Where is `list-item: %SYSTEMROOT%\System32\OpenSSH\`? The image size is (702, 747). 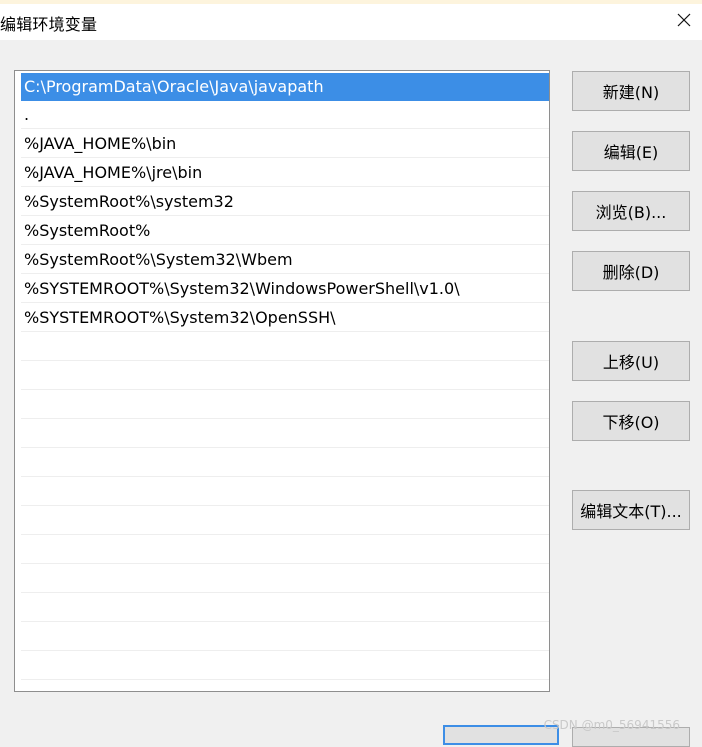
list-item: %SYSTEMROOT%\System32\OpenSSH\ is located at coordinates (285, 318).